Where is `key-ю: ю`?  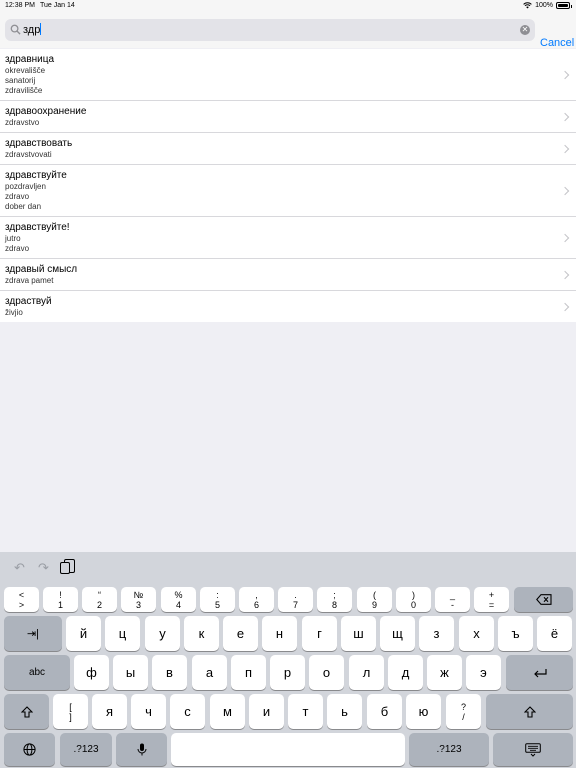
key-ю: ю is located at coordinates (423, 711).